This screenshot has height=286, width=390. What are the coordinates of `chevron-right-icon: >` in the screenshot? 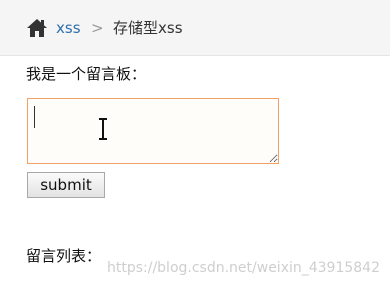 It's located at (97, 28).